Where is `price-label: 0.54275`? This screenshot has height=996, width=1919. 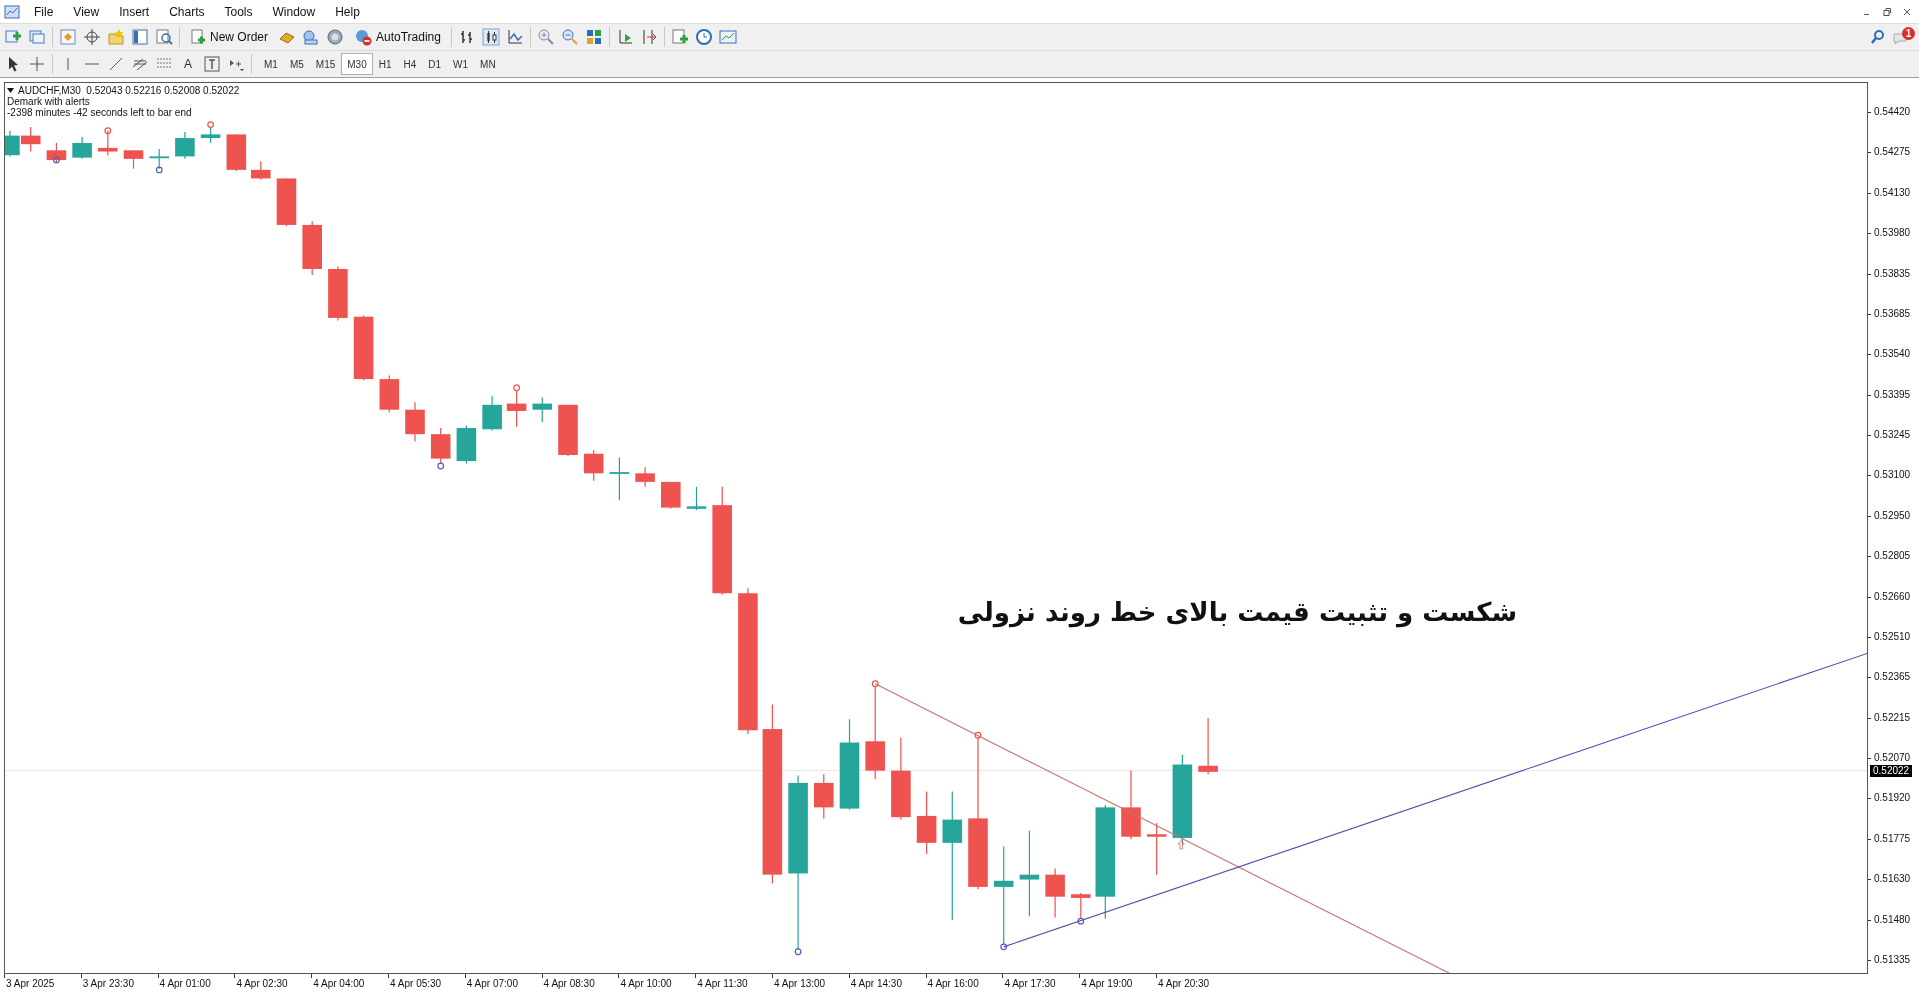 price-label: 0.54275 is located at coordinates (1892, 152).